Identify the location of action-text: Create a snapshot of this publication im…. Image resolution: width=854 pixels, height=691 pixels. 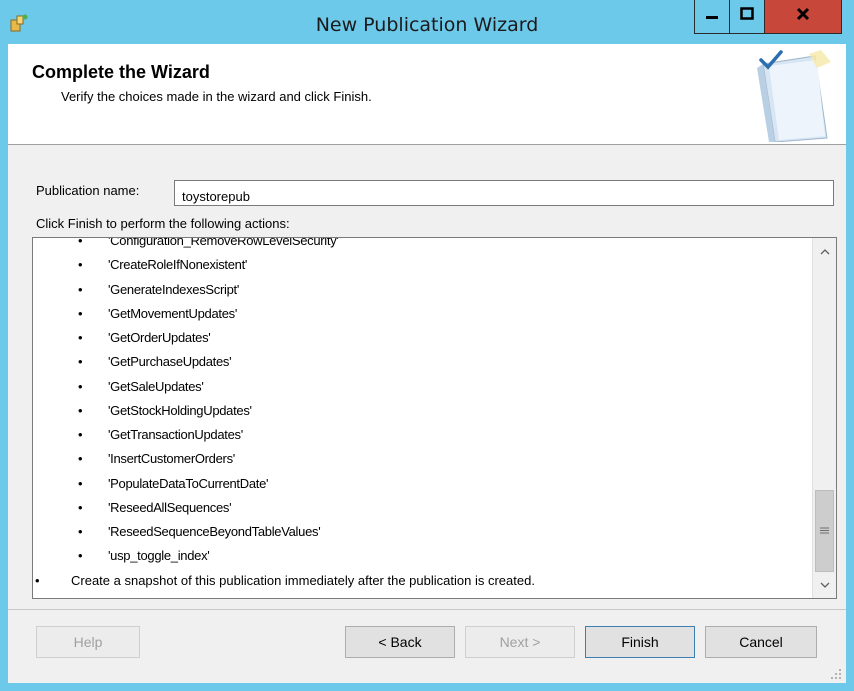
(303, 580).